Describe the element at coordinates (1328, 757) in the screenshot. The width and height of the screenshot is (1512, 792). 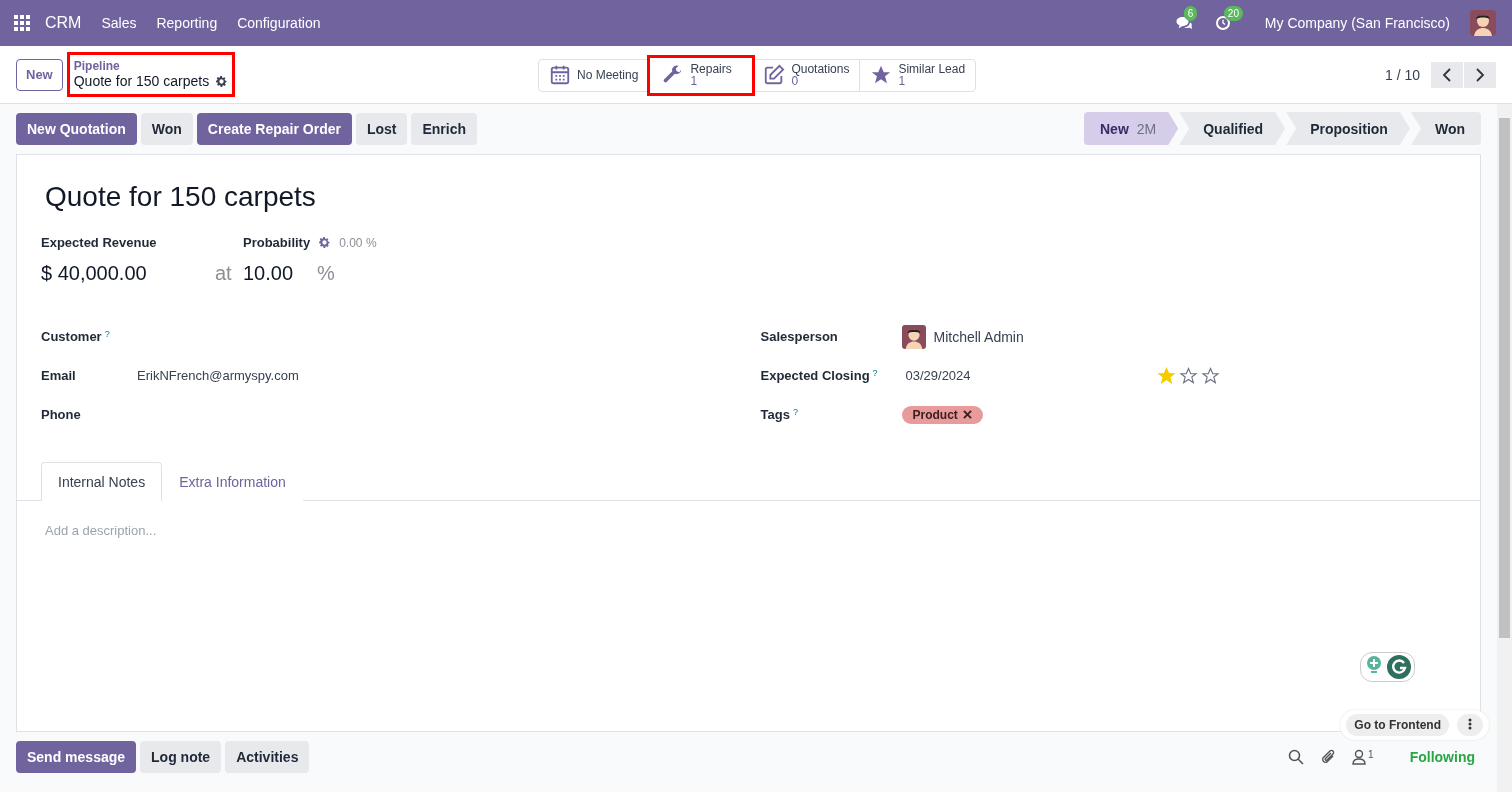
I see `paperclip-icon` at that location.